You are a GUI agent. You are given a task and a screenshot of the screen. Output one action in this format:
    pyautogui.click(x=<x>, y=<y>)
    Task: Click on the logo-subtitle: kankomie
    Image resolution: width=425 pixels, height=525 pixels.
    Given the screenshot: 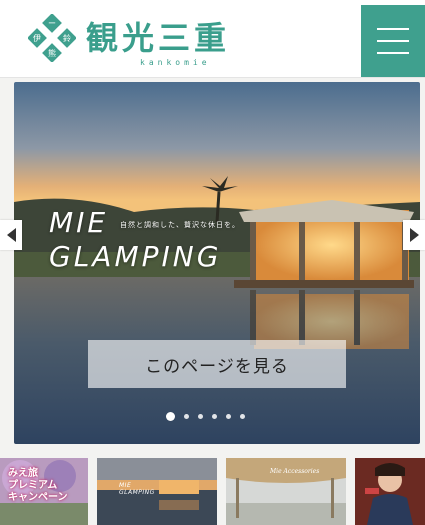 What is the action you would take?
    pyautogui.click(x=175, y=62)
    